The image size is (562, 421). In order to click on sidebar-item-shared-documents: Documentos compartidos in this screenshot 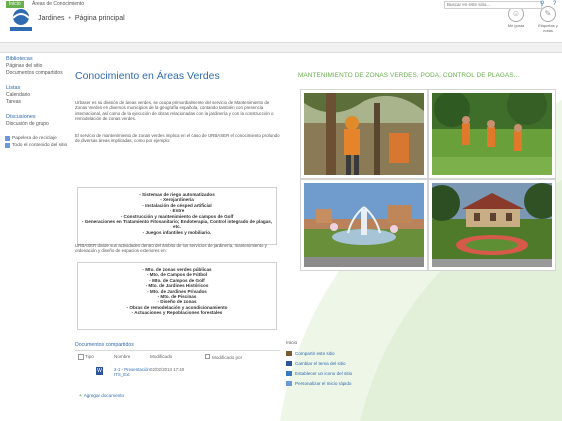, I will do `click(38, 73)`.